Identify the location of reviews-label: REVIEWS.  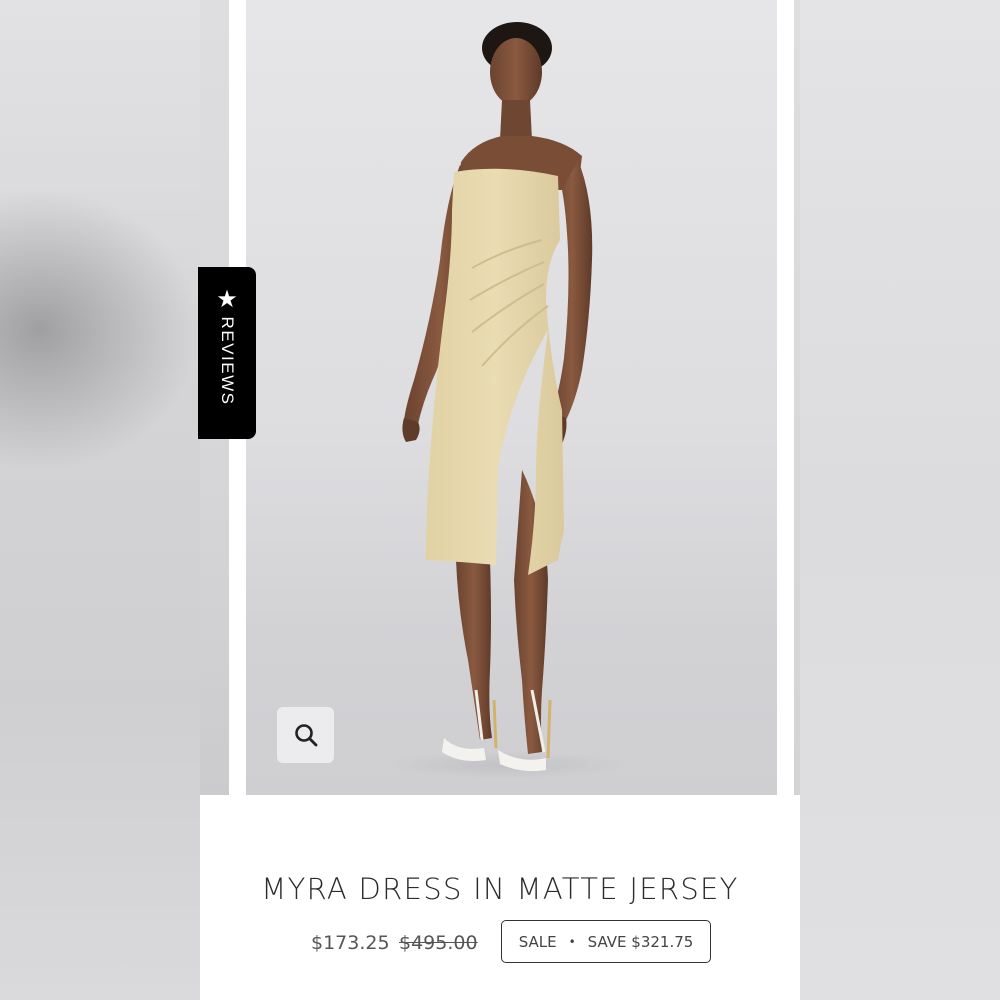
(227, 361).